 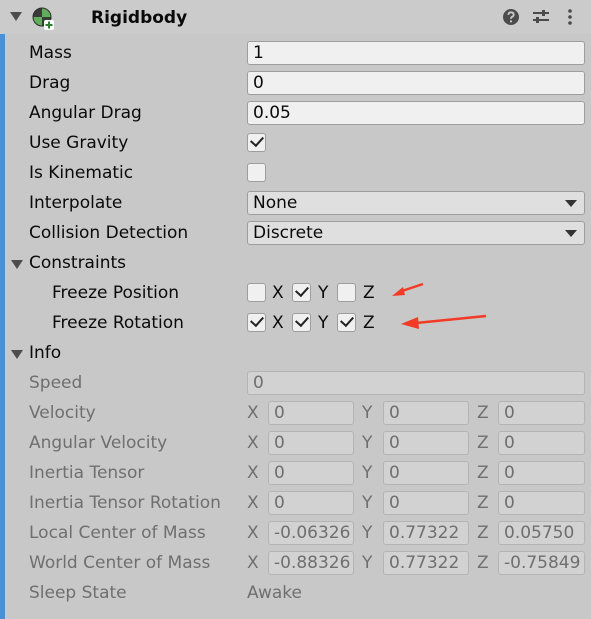 I want to click on velocity-y-label: Y, so click(x=367, y=413).